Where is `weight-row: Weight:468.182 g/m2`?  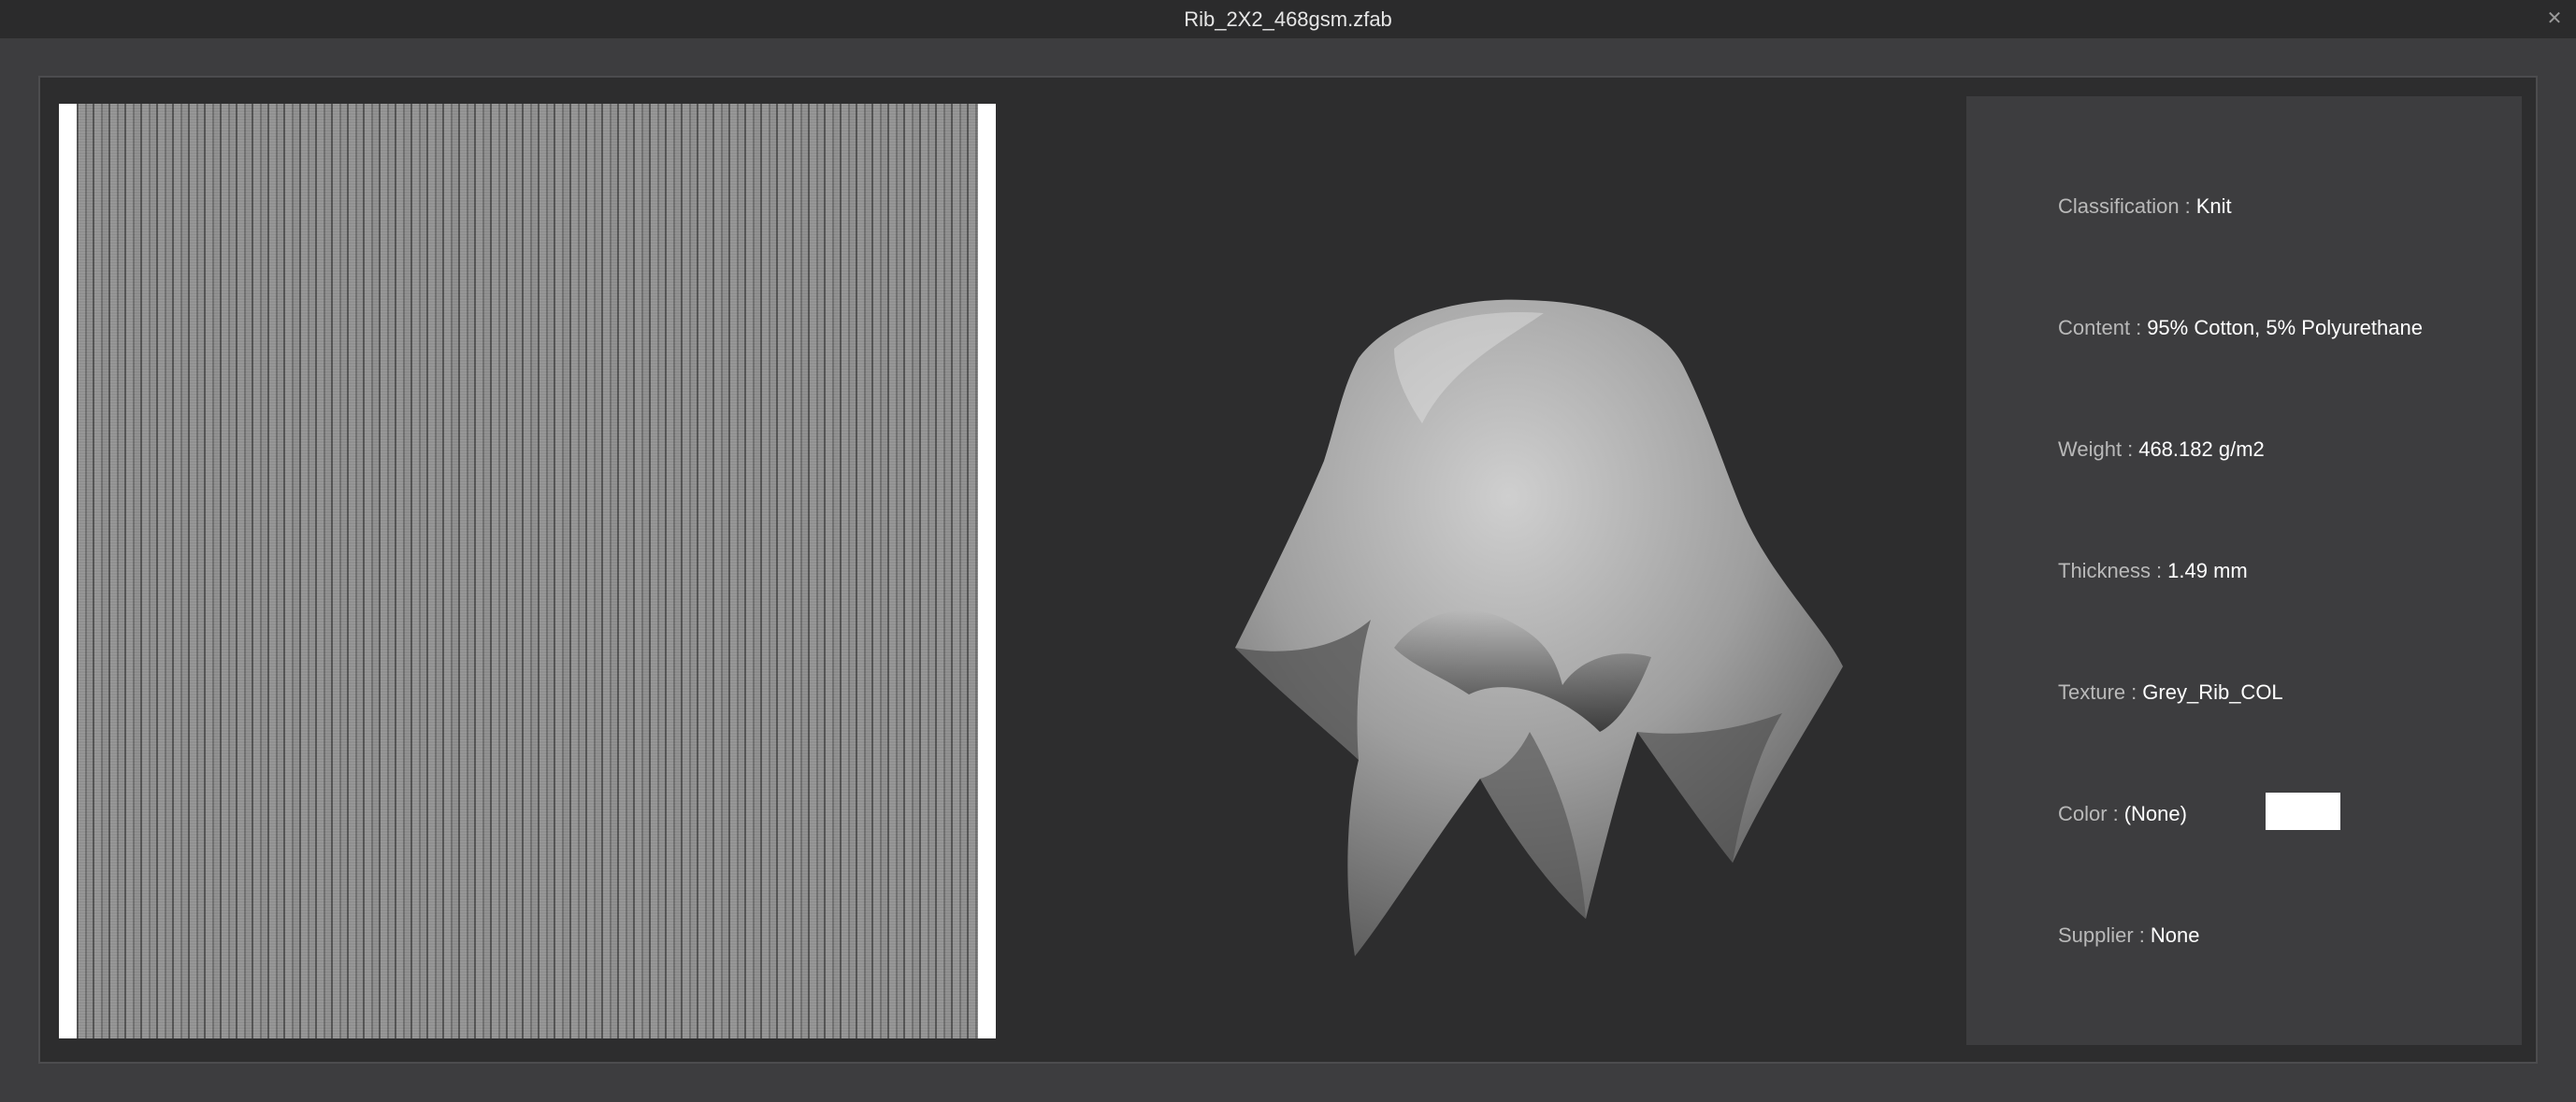 weight-row: Weight:468.182 g/m2 is located at coordinates (2162, 450).